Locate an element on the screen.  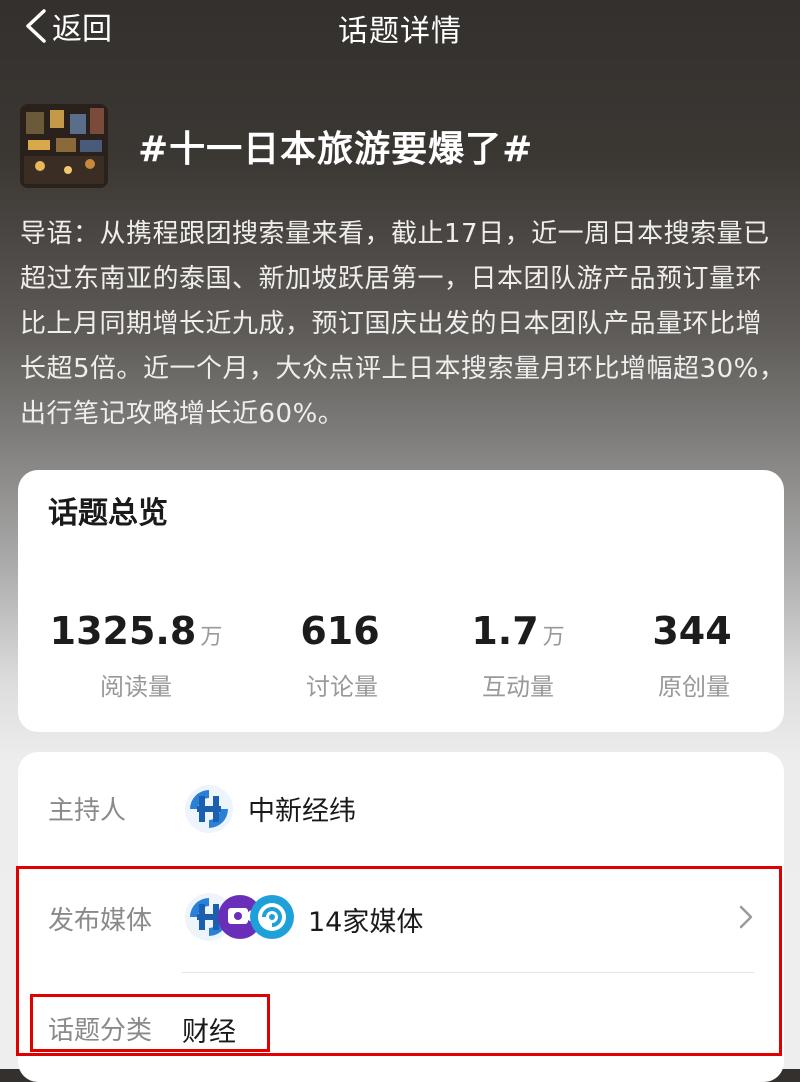
stat-originals: 344 原创量 is located at coordinates (694, 656).